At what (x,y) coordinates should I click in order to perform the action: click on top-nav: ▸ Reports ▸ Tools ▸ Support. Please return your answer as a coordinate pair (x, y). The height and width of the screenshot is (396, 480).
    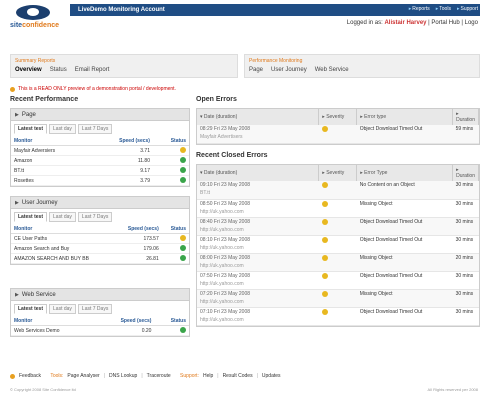
    Looking at the image, I should click on (443, 9).